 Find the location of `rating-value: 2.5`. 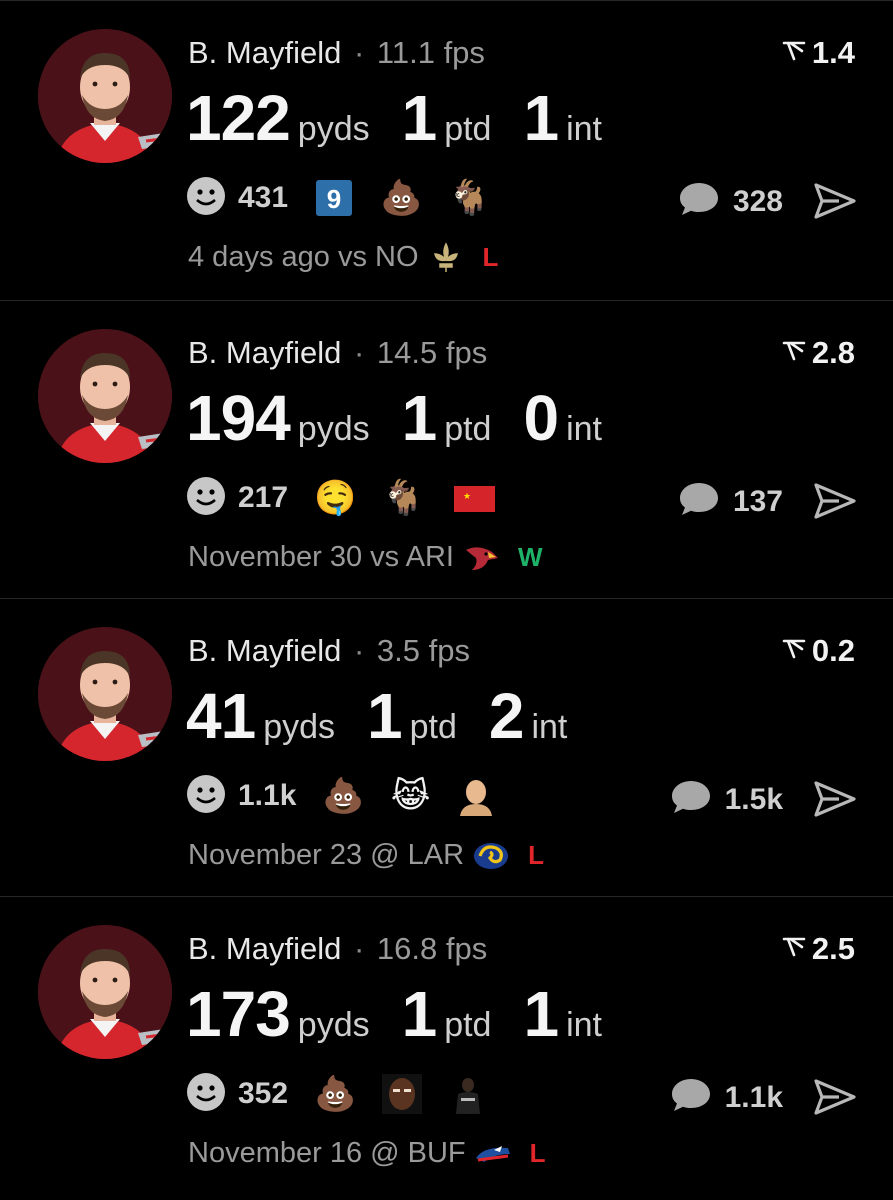

rating-value: 2.5 is located at coordinates (833, 948).